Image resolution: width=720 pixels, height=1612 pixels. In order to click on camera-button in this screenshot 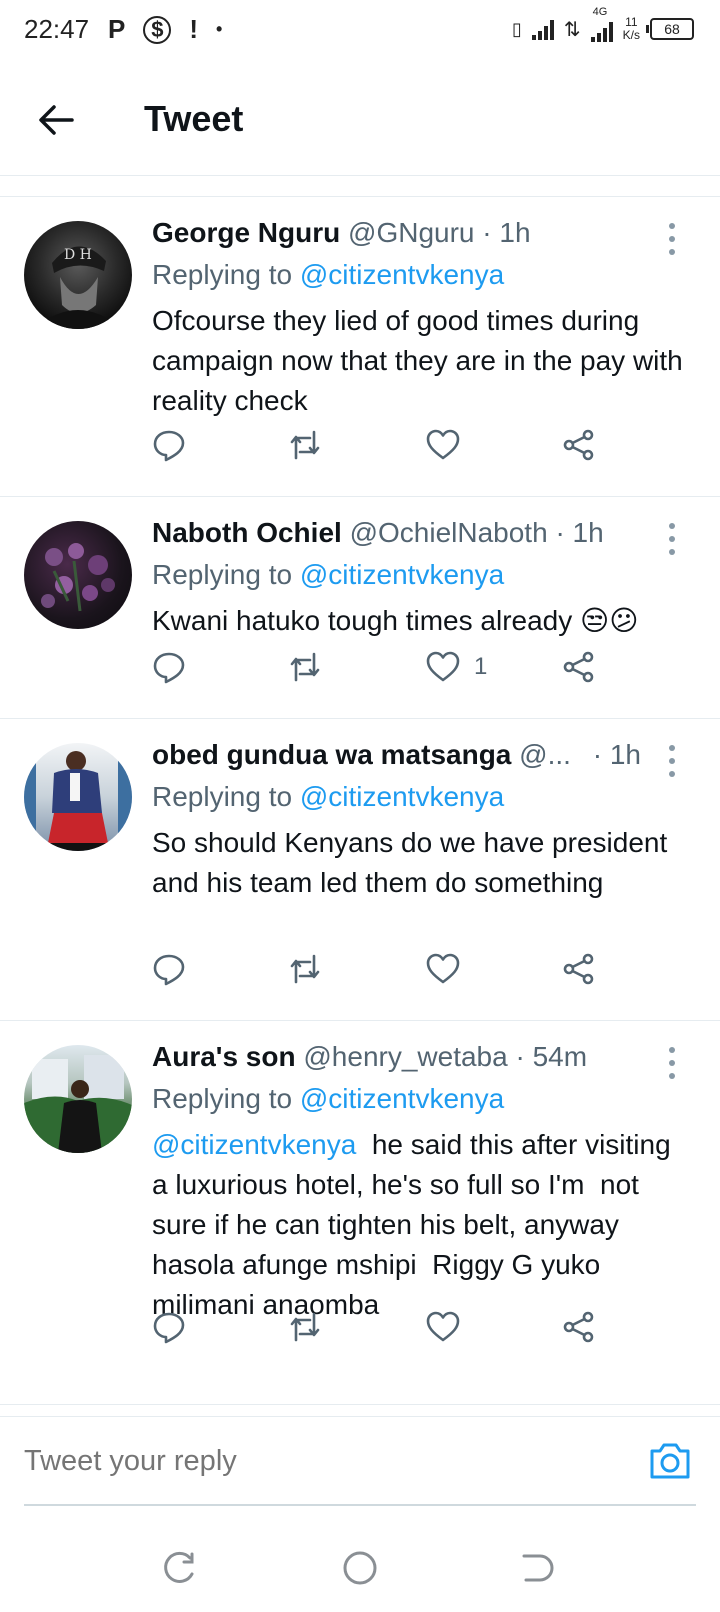, I will do `click(670, 1461)`.